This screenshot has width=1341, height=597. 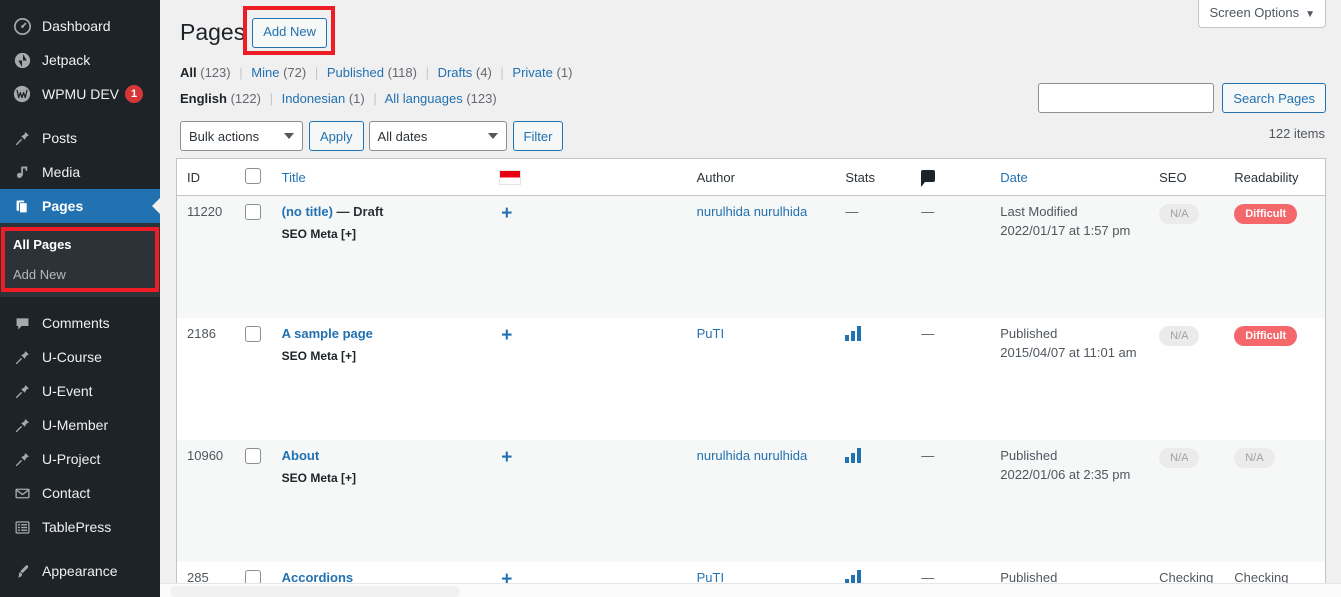 What do you see at coordinates (241, 136) in the screenshot?
I see `bulk-actions-select: Bulk actions` at bounding box center [241, 136].